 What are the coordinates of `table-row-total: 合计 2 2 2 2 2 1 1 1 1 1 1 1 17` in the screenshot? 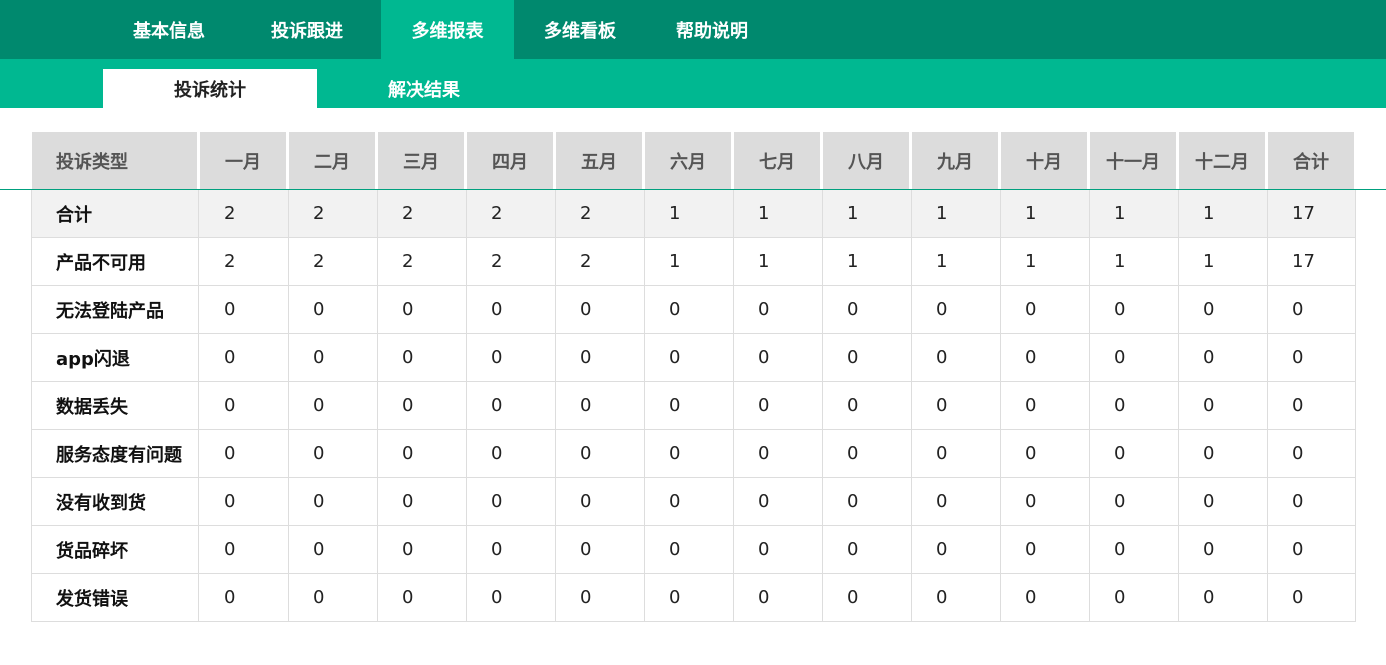 It's located at (693, 214).